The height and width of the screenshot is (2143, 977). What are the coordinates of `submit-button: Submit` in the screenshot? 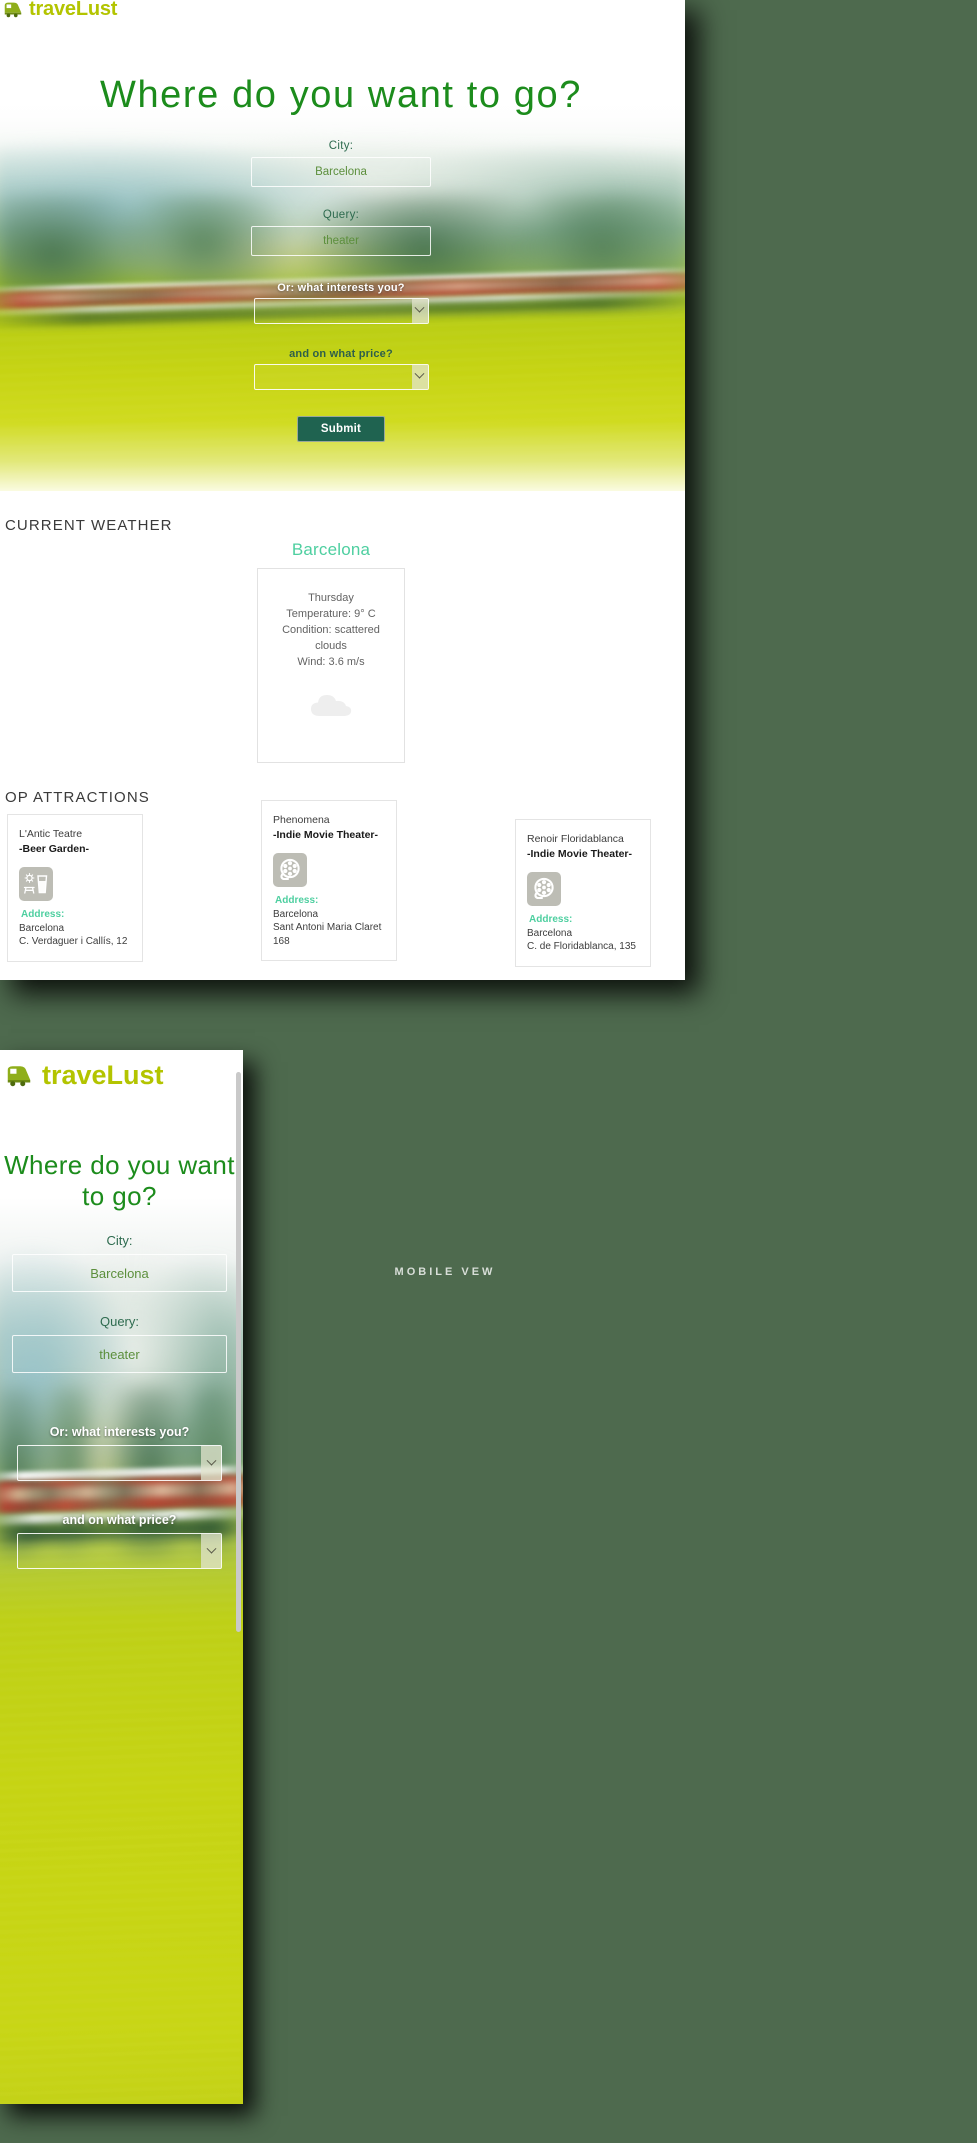 It's located at (341, 428).